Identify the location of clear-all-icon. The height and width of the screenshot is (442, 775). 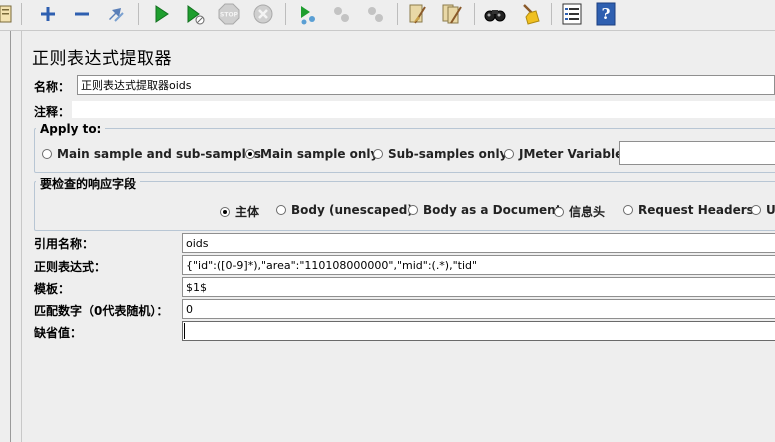
(452, 14).